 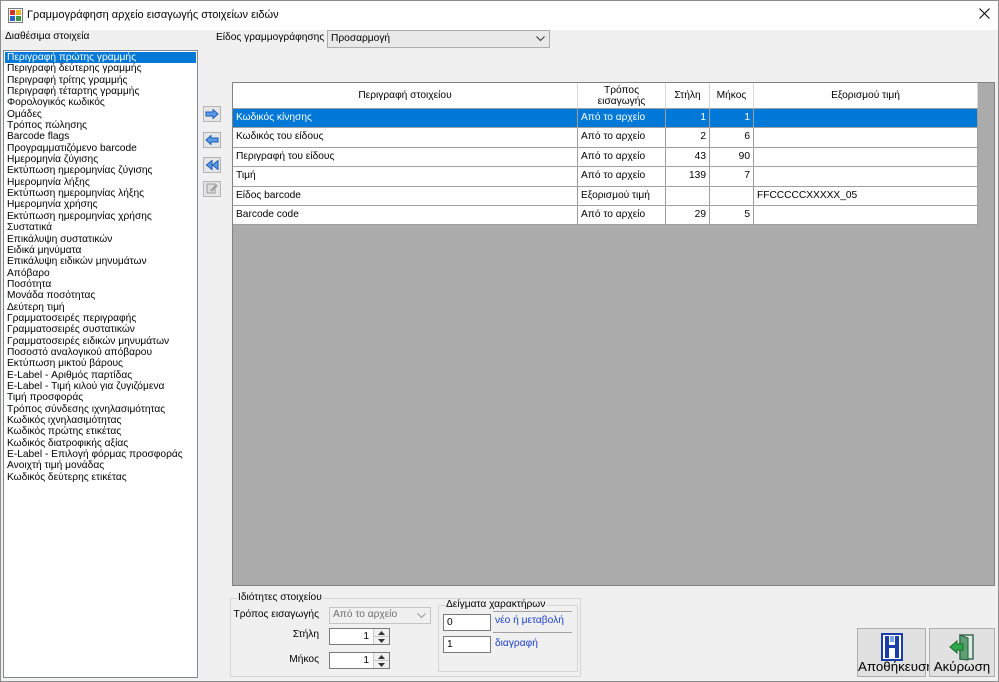 What do you see at coordinates (895, 652) in the screenshot?
I see `save-button: Αποθήκευση` at bounding box center [895, 652].